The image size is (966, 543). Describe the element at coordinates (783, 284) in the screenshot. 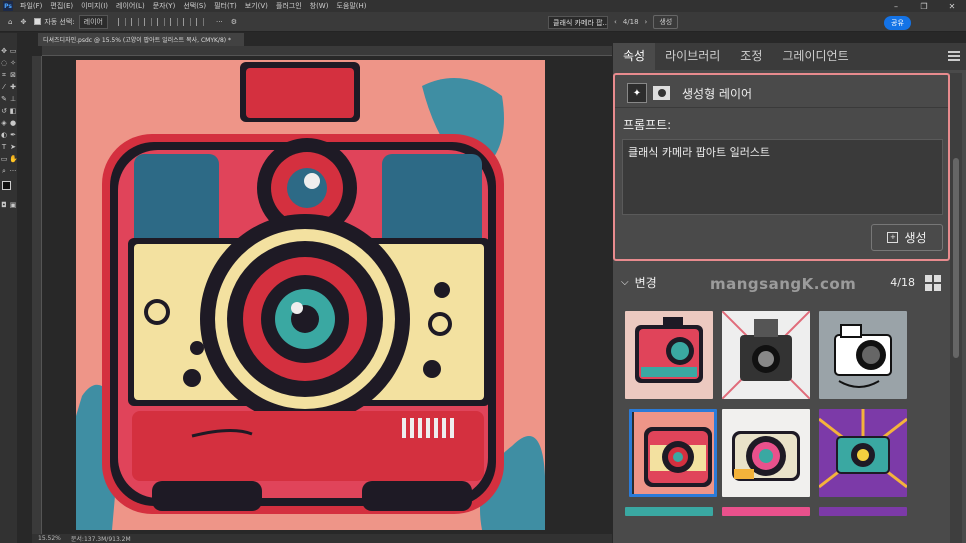

I see `watermark: mangsangK.com` at that location.